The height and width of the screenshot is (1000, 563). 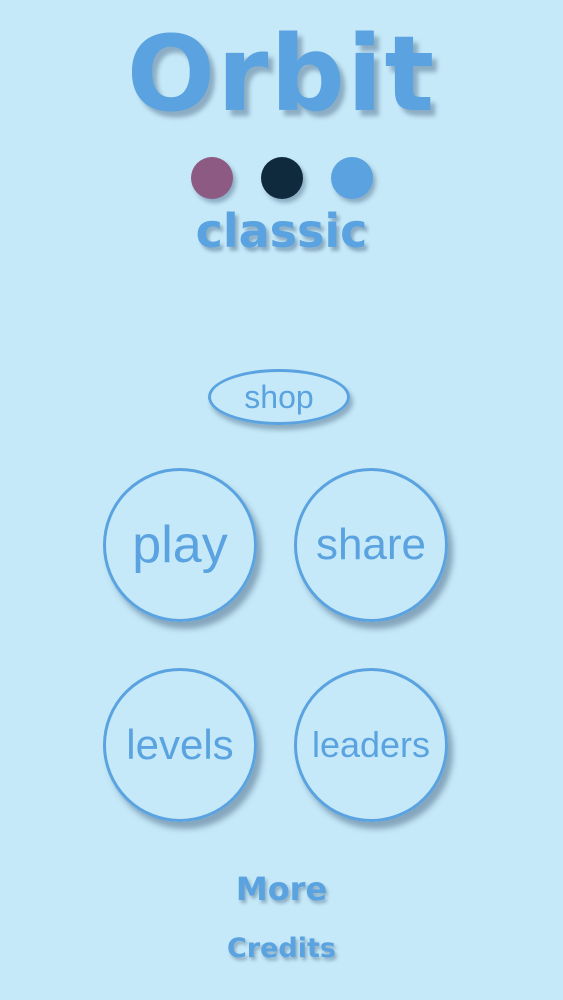 I want to click on share-button: share, so click(x=371, y=545).